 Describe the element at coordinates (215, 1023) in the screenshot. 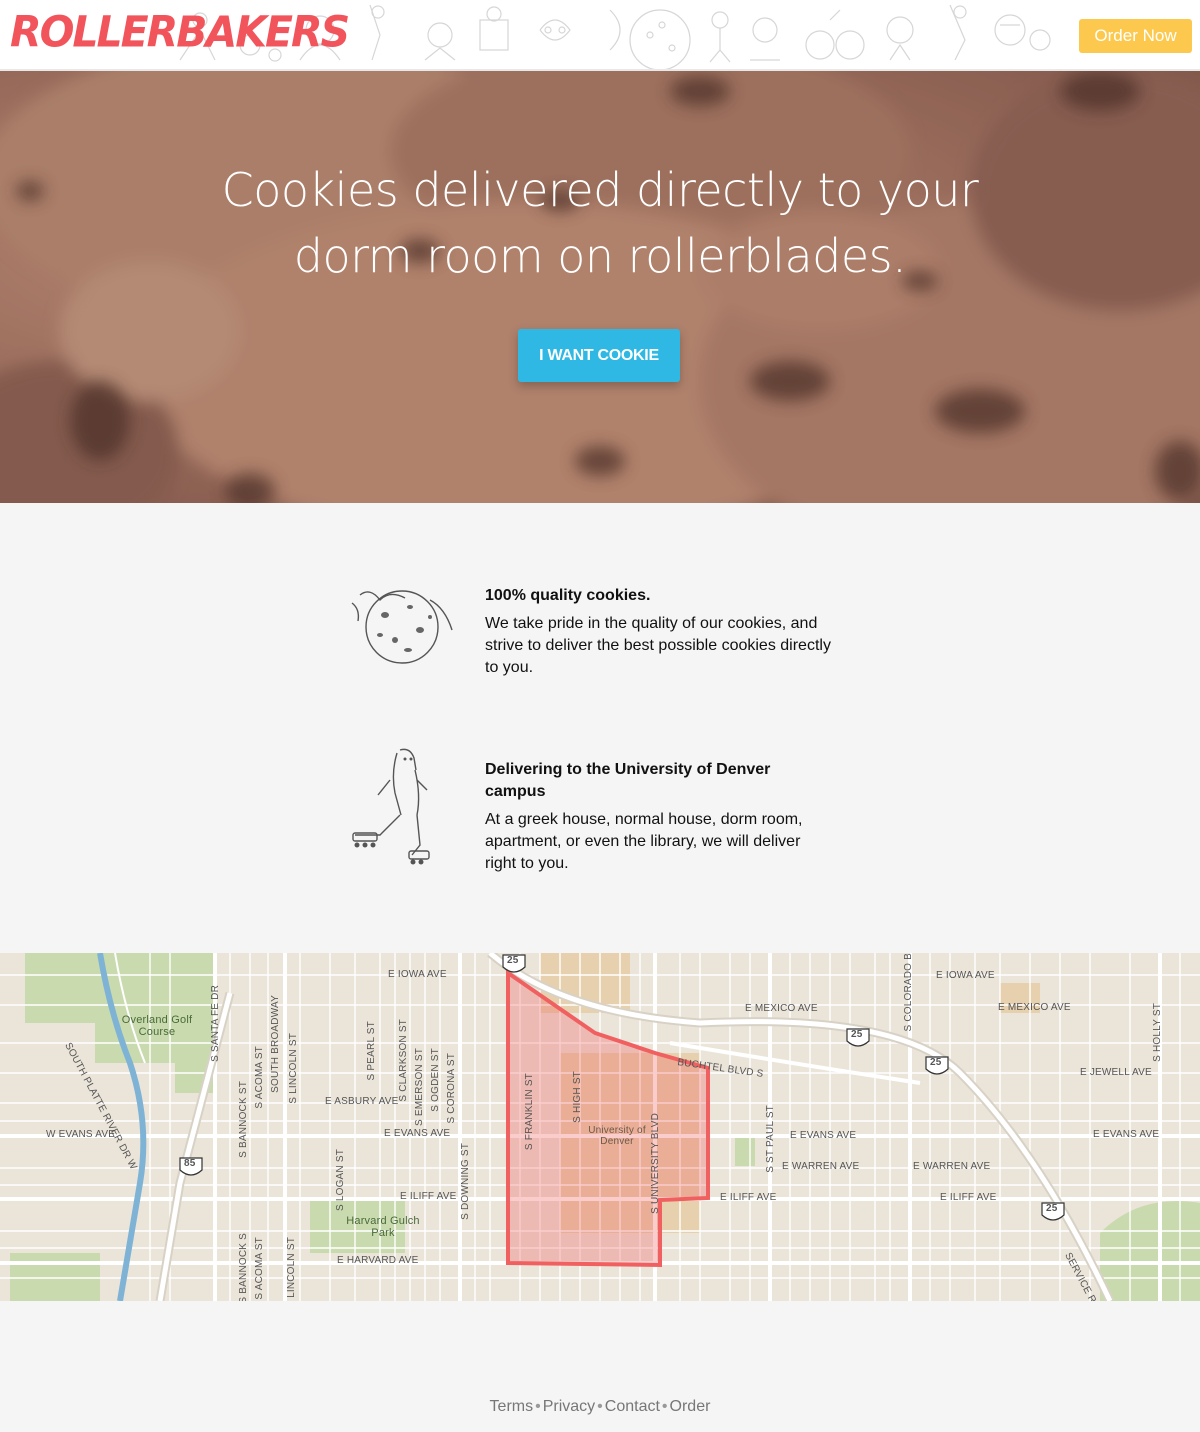

I see `street-santa-fe: S SANTA FE DR` at that location.